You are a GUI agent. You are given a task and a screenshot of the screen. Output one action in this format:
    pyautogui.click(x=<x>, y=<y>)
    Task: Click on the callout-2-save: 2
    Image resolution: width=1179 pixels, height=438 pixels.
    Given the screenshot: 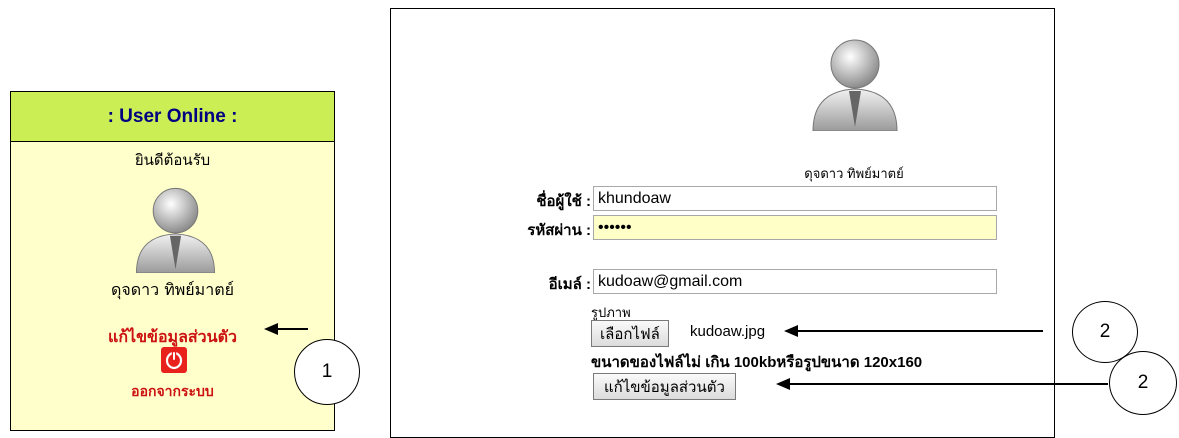 What is the action you would take?
    pyautogui.click(x=1143, y=383)
    